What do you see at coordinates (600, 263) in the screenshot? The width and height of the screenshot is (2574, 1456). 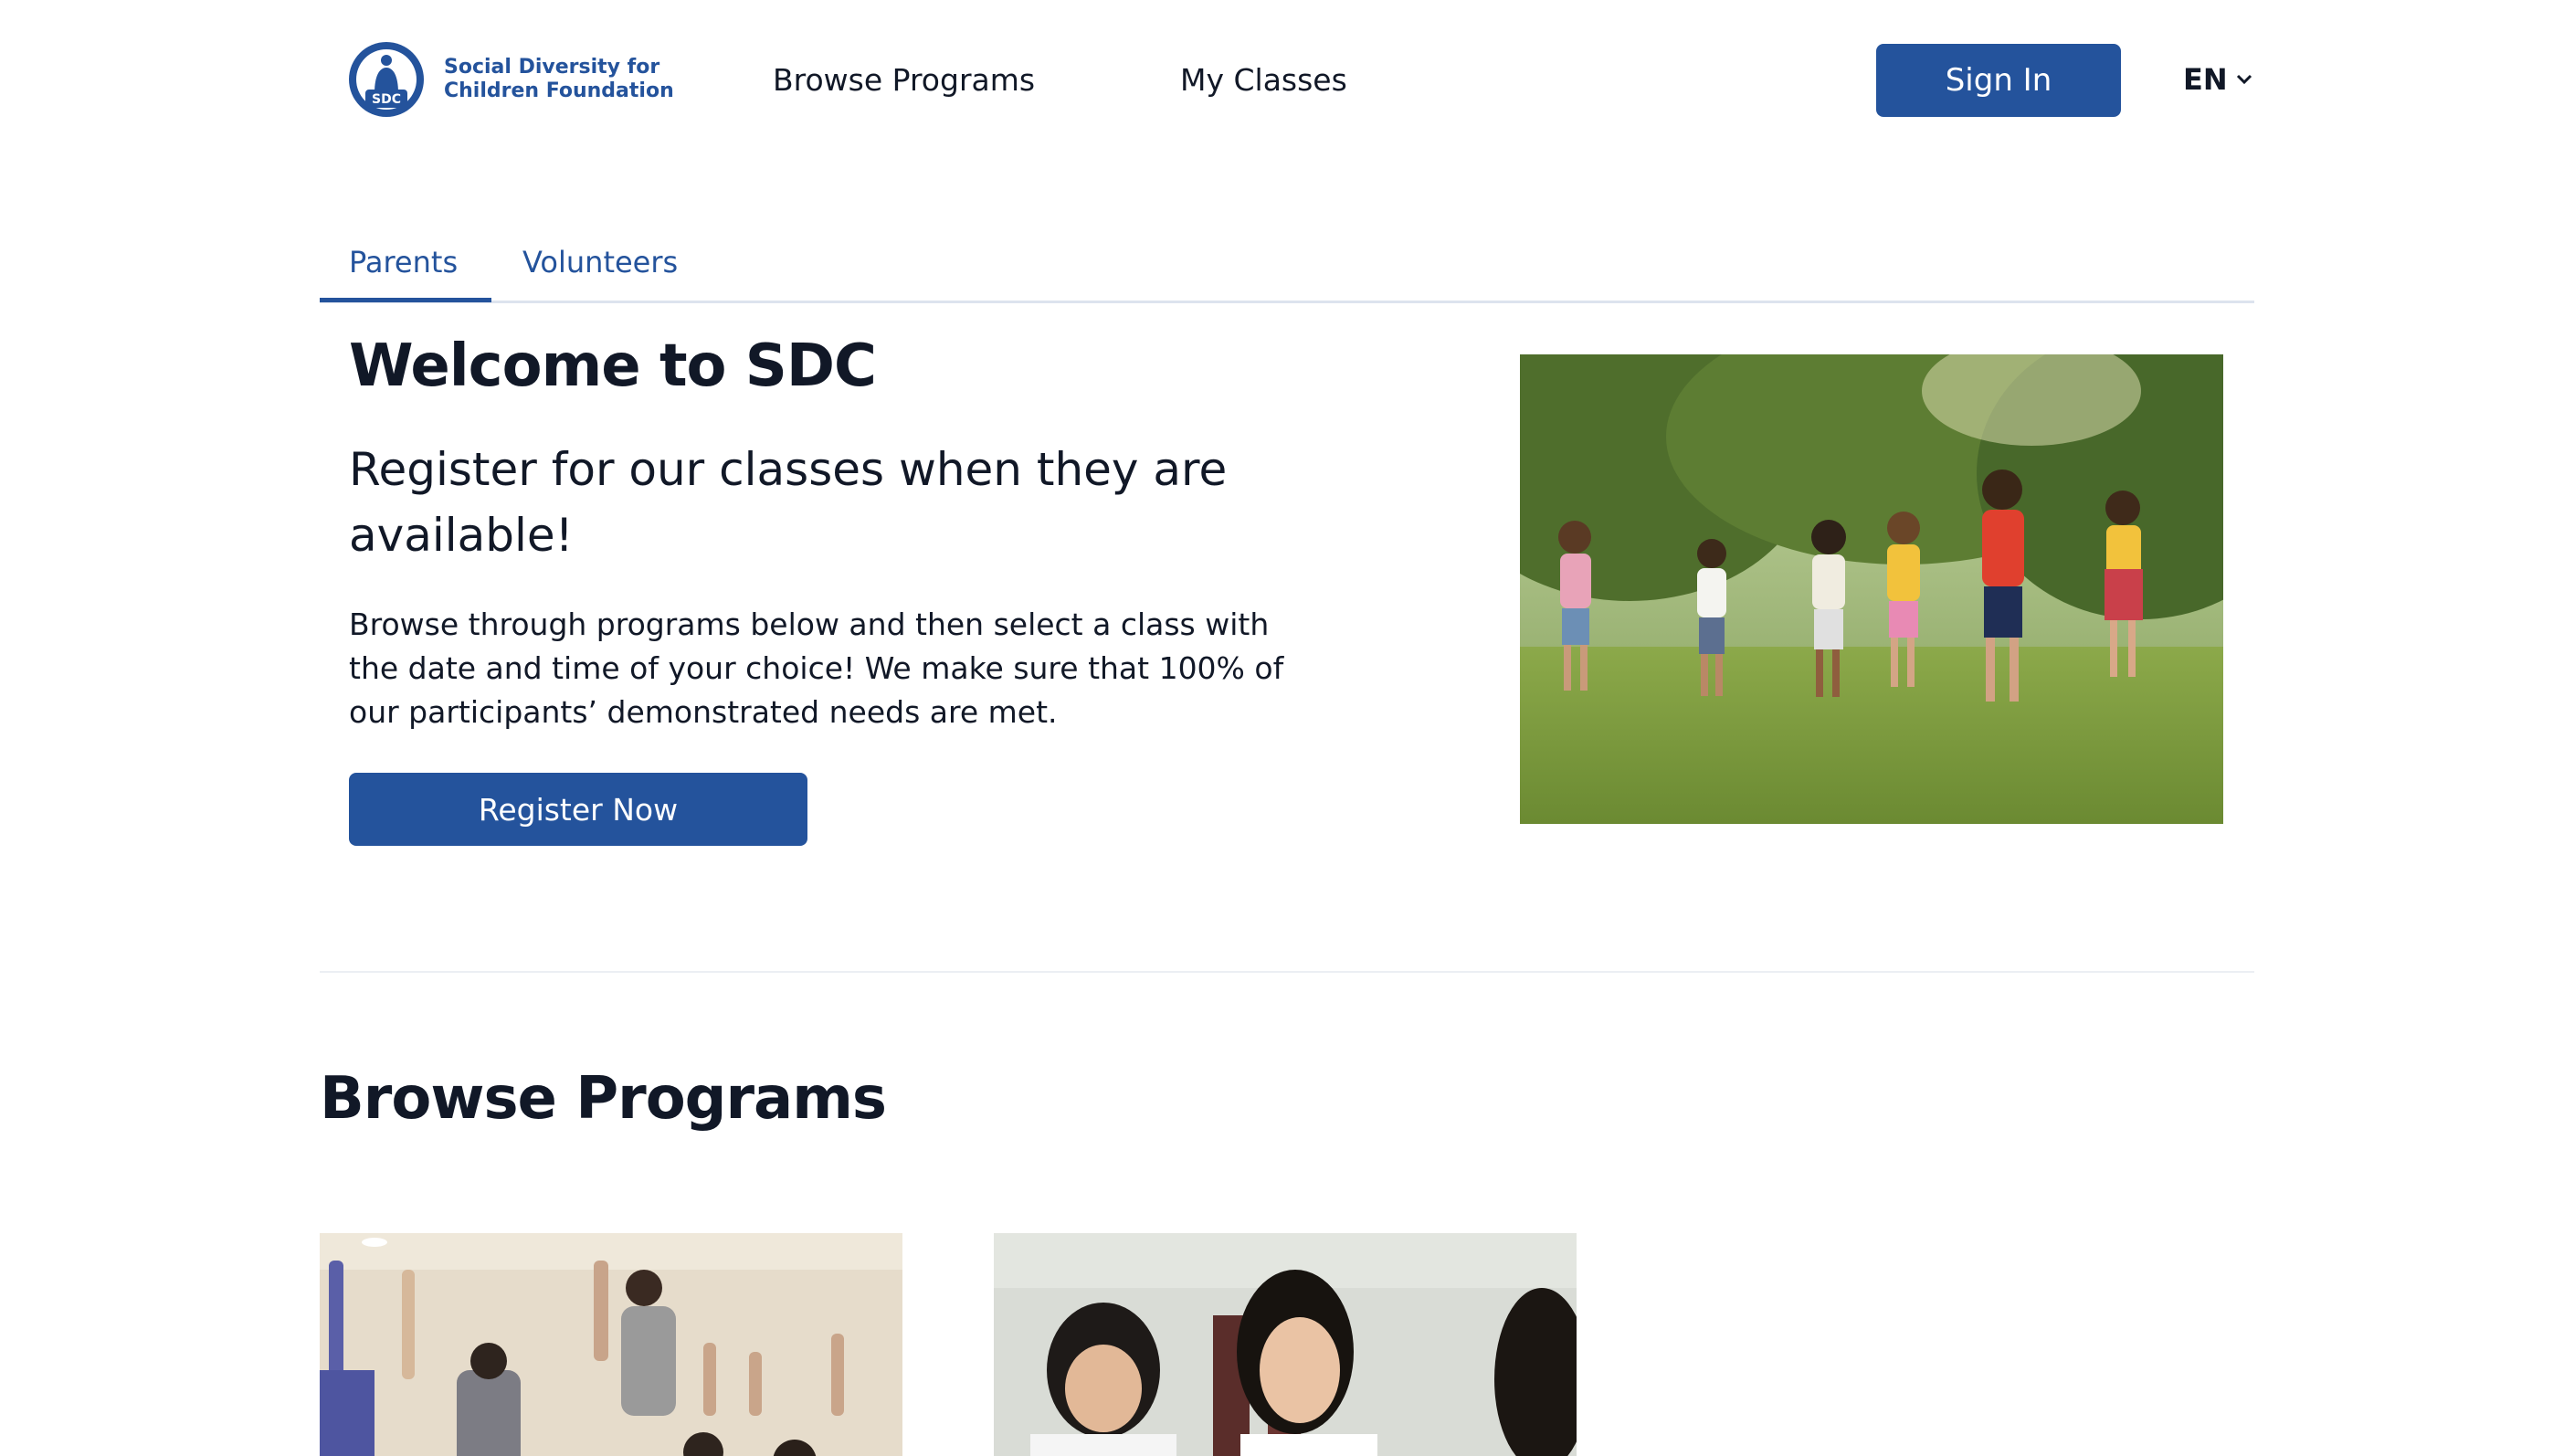 I see `tab-volunteers: Volunteers` at bounding box center [600, 263].